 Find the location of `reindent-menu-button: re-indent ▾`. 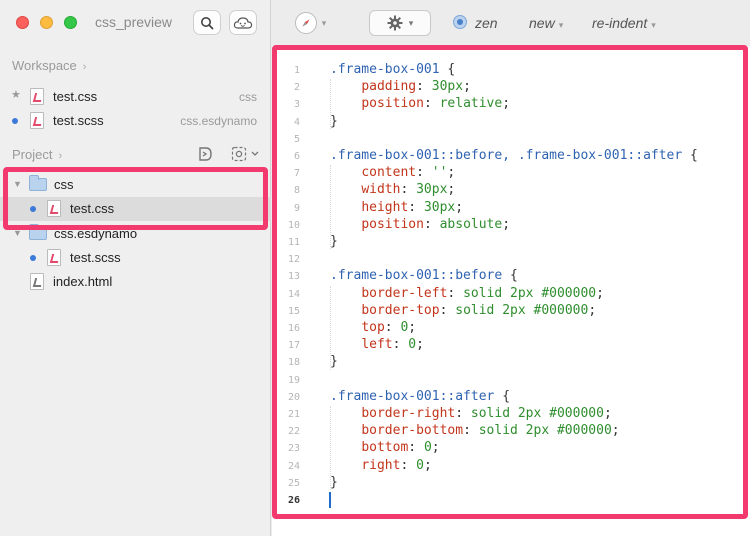

reindent-menu-button: re-indent ▾ is located at coordinates (624, 23).